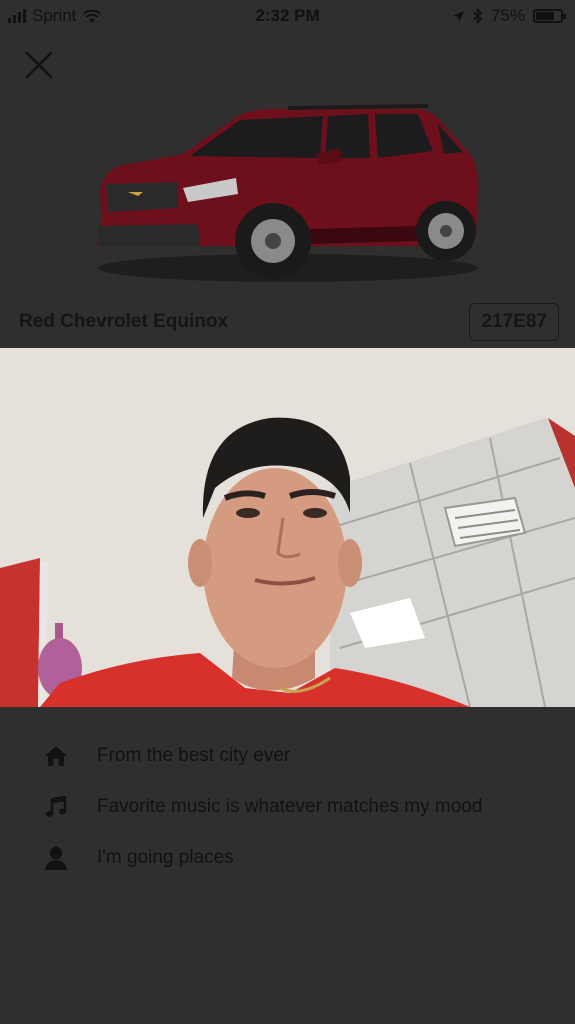  Describe the element at coordinates (56, 858) in the screenshot. I see `person-icon` at that location.